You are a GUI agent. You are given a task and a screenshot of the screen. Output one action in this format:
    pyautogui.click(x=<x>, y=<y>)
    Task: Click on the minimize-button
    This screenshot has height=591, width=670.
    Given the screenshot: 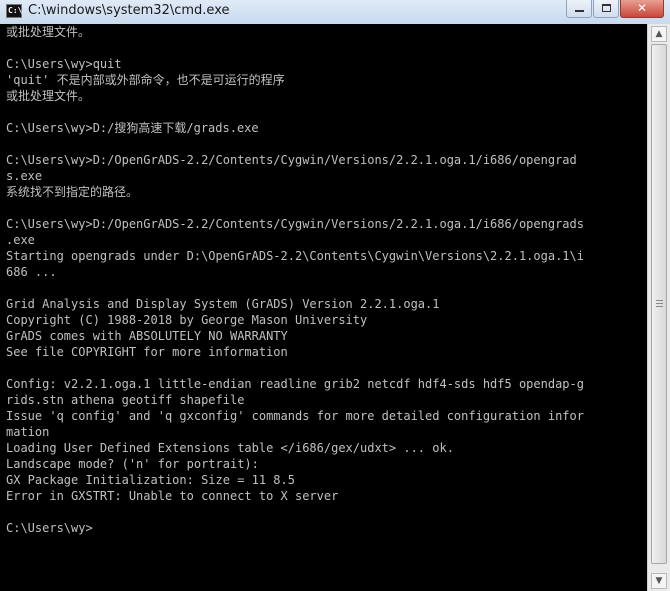 What is the action you would take?
    pyautogui.click(x=579, y=9)
    